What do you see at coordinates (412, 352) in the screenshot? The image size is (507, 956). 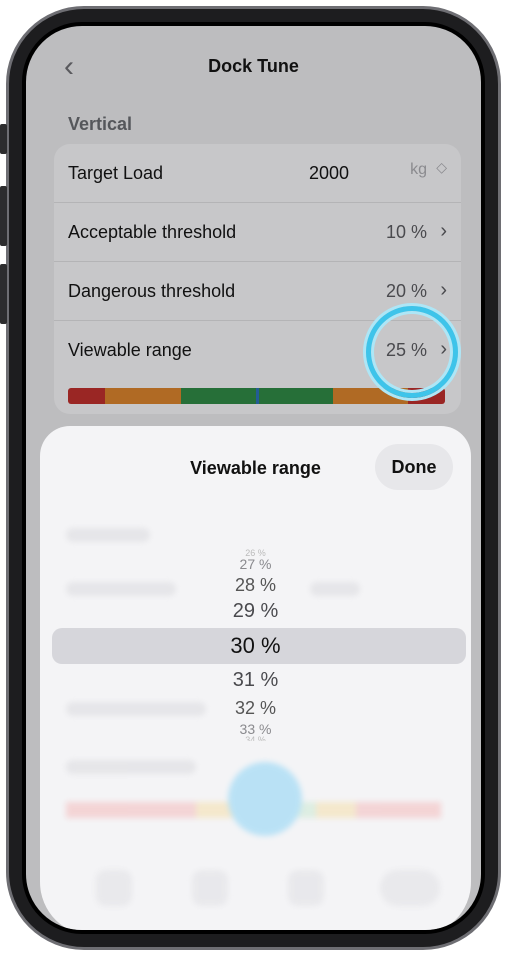 I see `tap-highlight-ring` at bounding box center [412, 352].